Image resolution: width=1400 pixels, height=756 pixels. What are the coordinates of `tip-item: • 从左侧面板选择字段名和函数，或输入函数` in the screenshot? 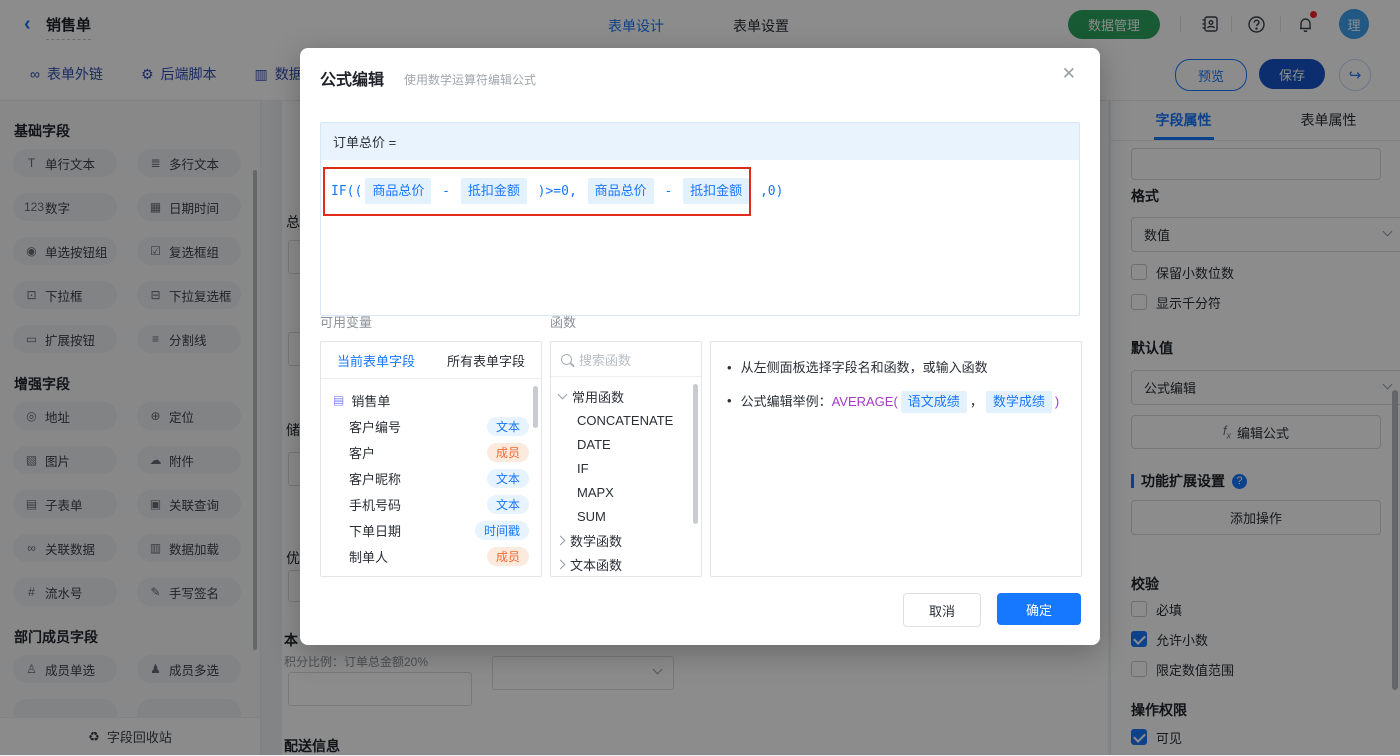 It's located at (896, 368).